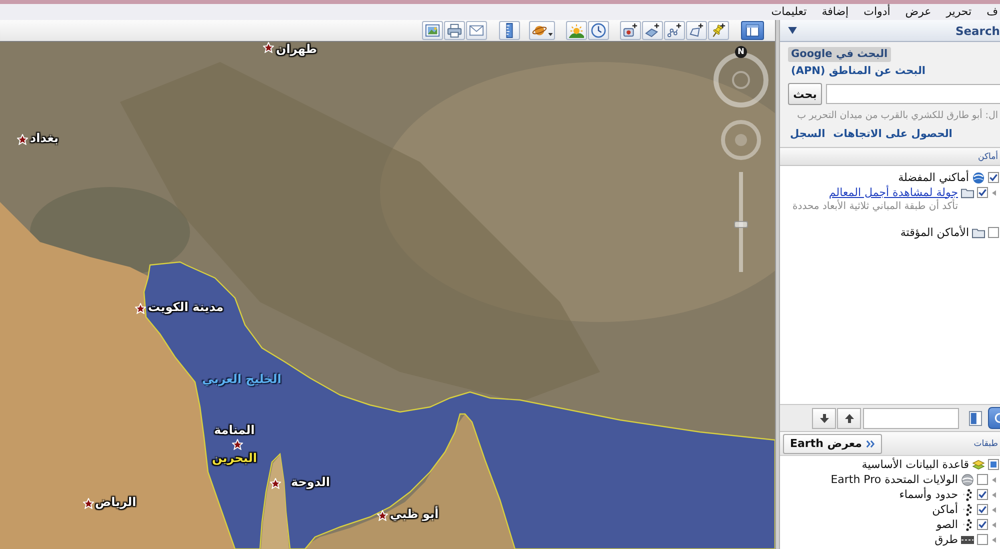  I want to click on overlay-plus-icon, so click(652, 30).